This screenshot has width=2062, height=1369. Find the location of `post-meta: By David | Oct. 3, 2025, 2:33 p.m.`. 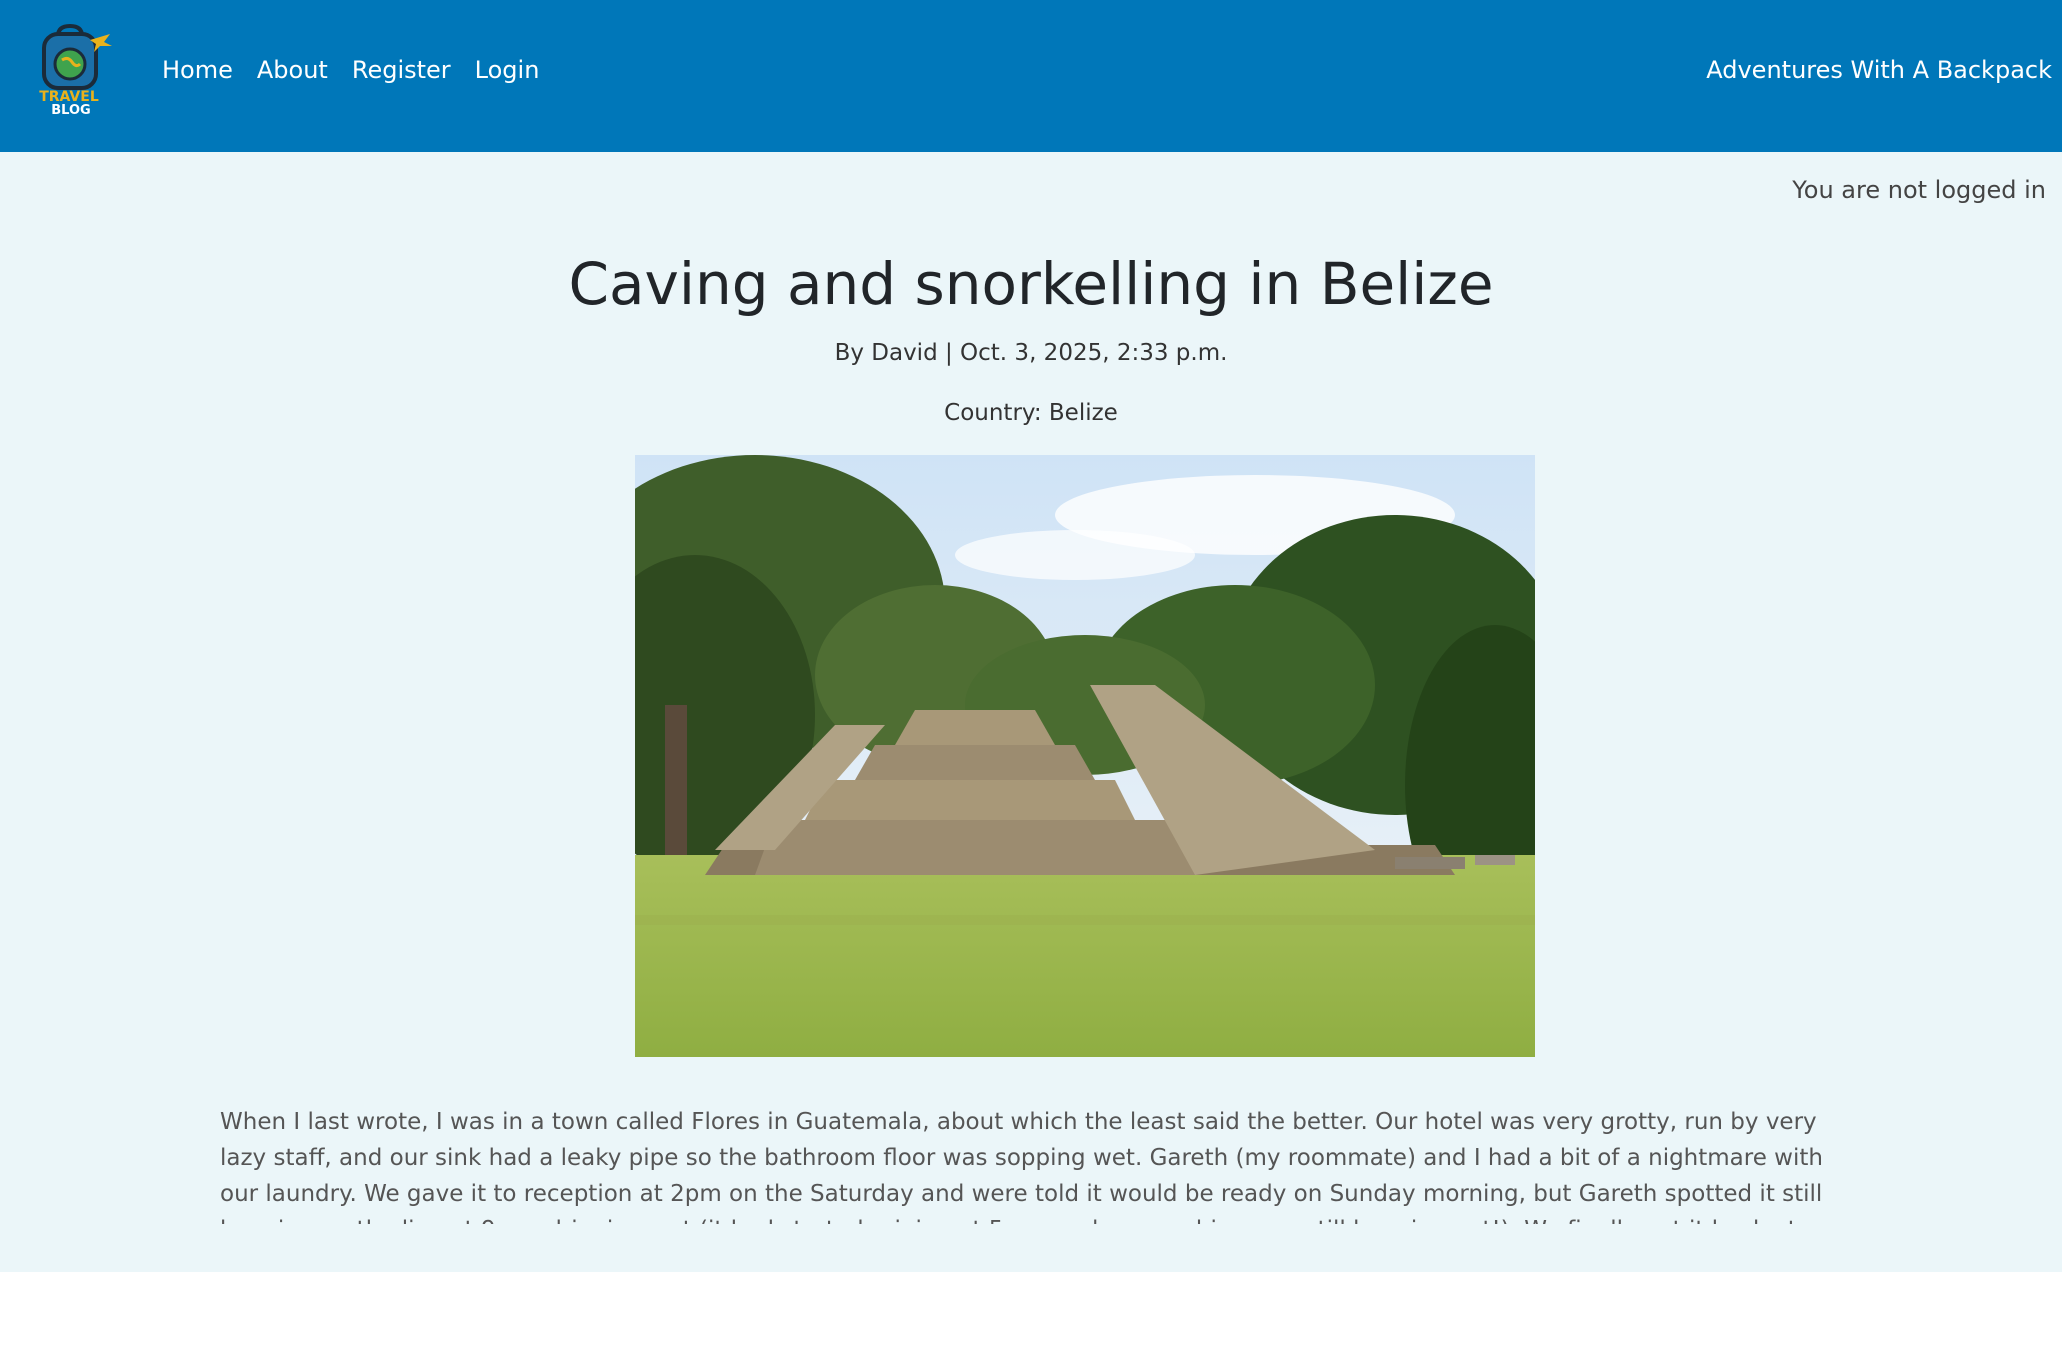

post-meta: By David | Oct. 3, 2025, 2:33 p.m. is located at coordinates (1031, 353).